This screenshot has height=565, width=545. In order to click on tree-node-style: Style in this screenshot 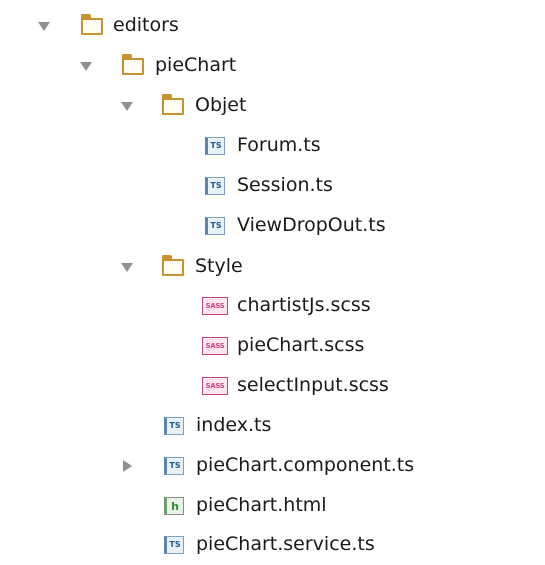, I will do `click(272, 267)`.